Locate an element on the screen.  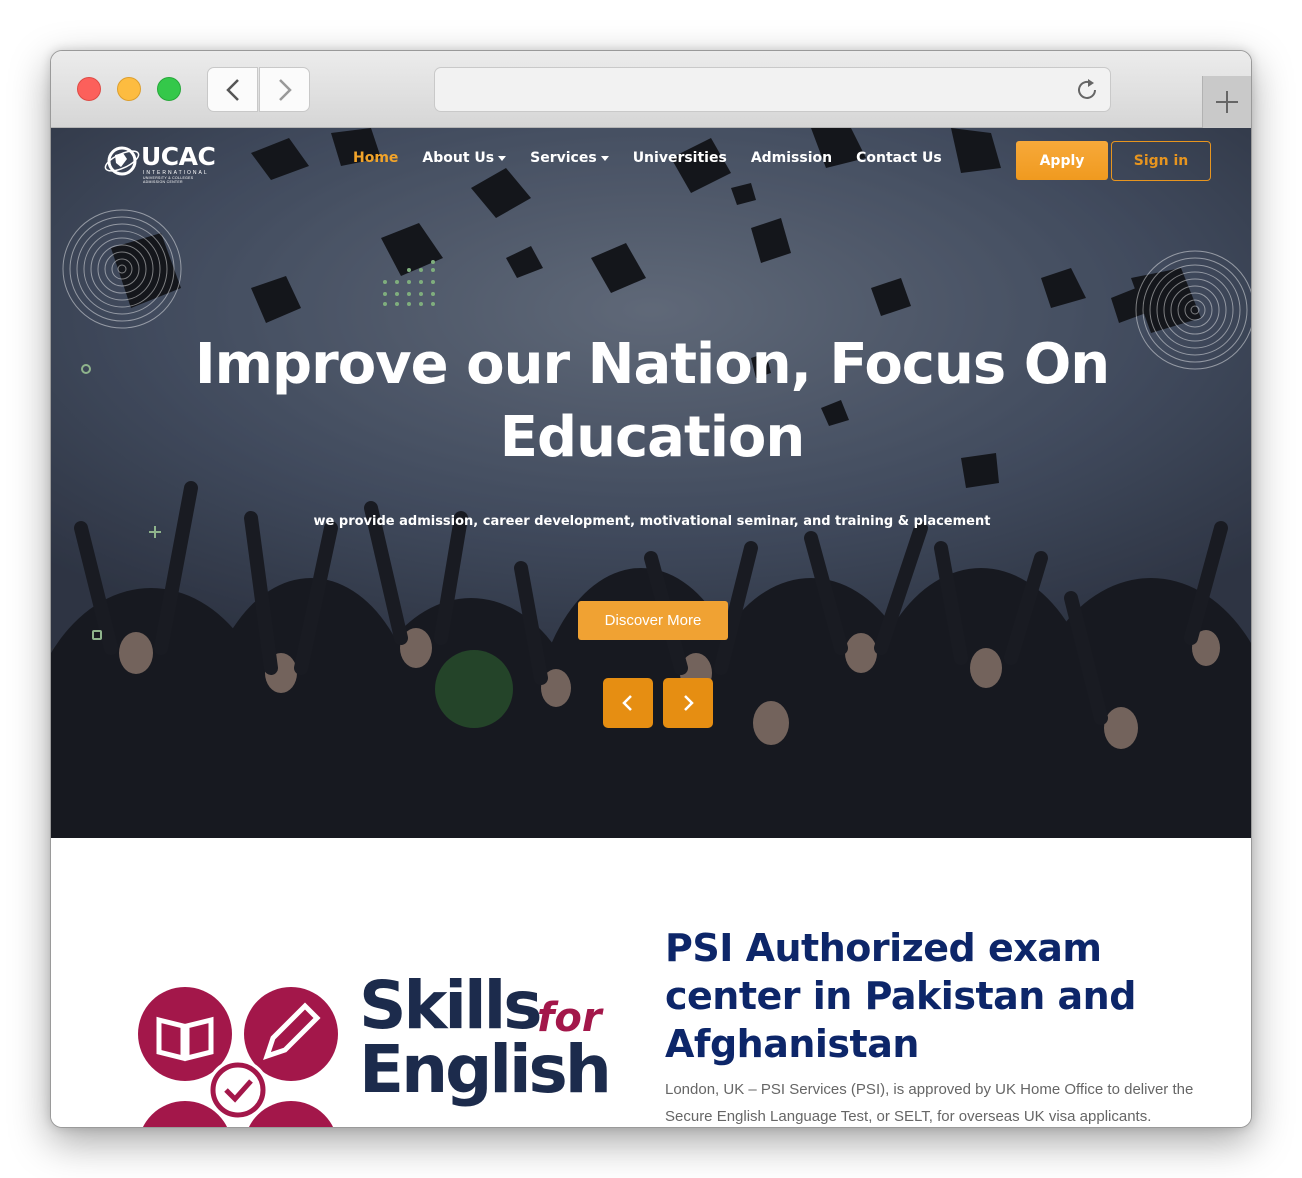
ring-decoration is located at coordinates (86, 369).